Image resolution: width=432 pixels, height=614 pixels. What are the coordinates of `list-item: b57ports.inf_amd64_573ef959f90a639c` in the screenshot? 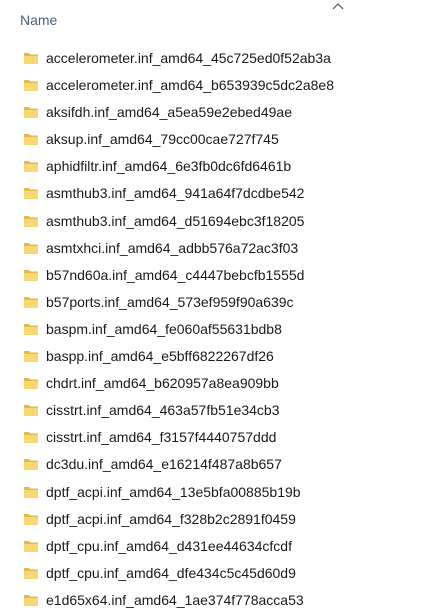 It's located at (216, 302).